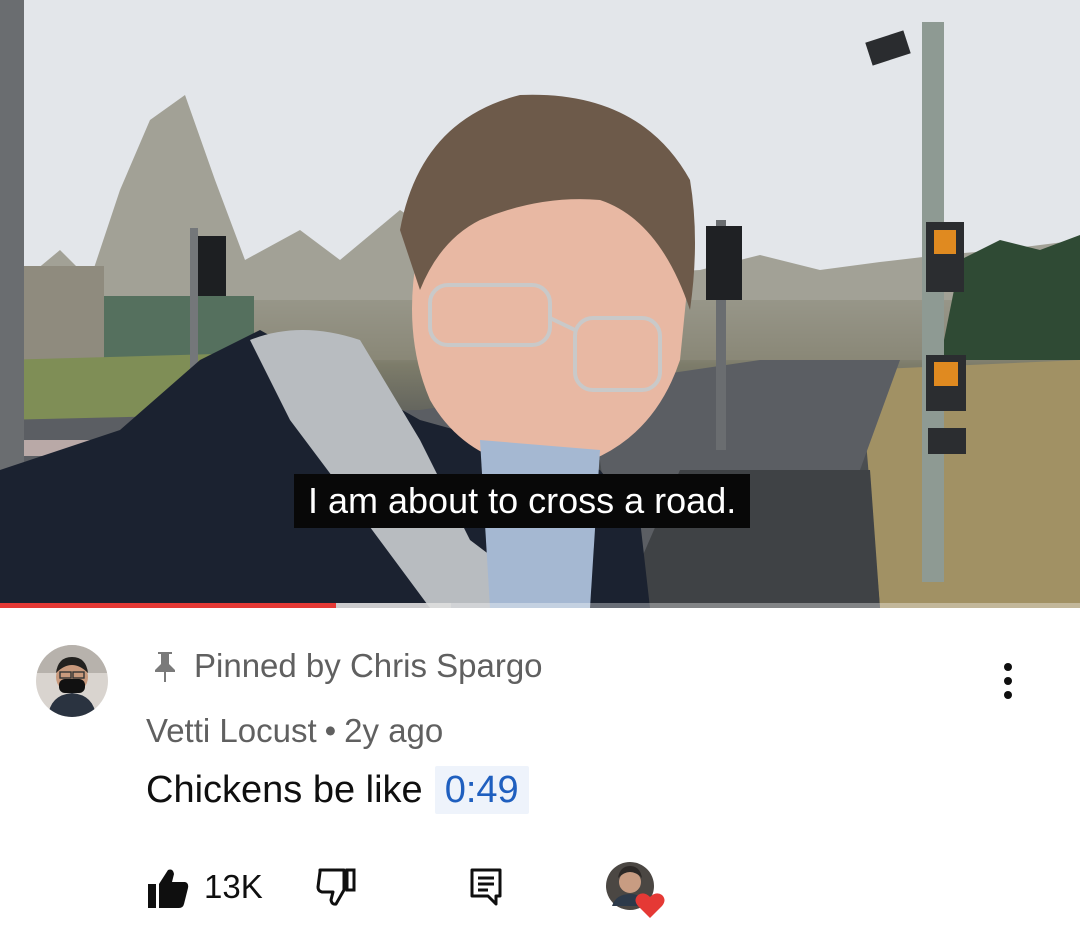 The height and width of the screenshot is (947, 1080). I want to click on comment-text: Chickens be like, so click(284, 789).